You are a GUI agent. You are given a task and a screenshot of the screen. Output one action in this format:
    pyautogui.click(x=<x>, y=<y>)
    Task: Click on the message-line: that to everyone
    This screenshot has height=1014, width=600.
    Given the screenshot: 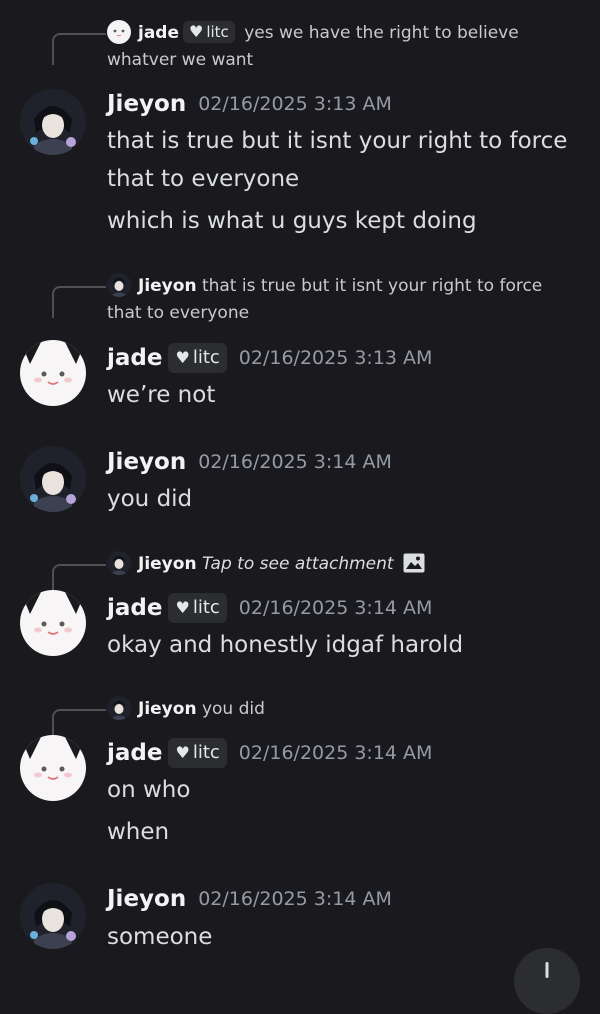 What is the action you would take?
    pyautogui.click(x=203, y=179)
    